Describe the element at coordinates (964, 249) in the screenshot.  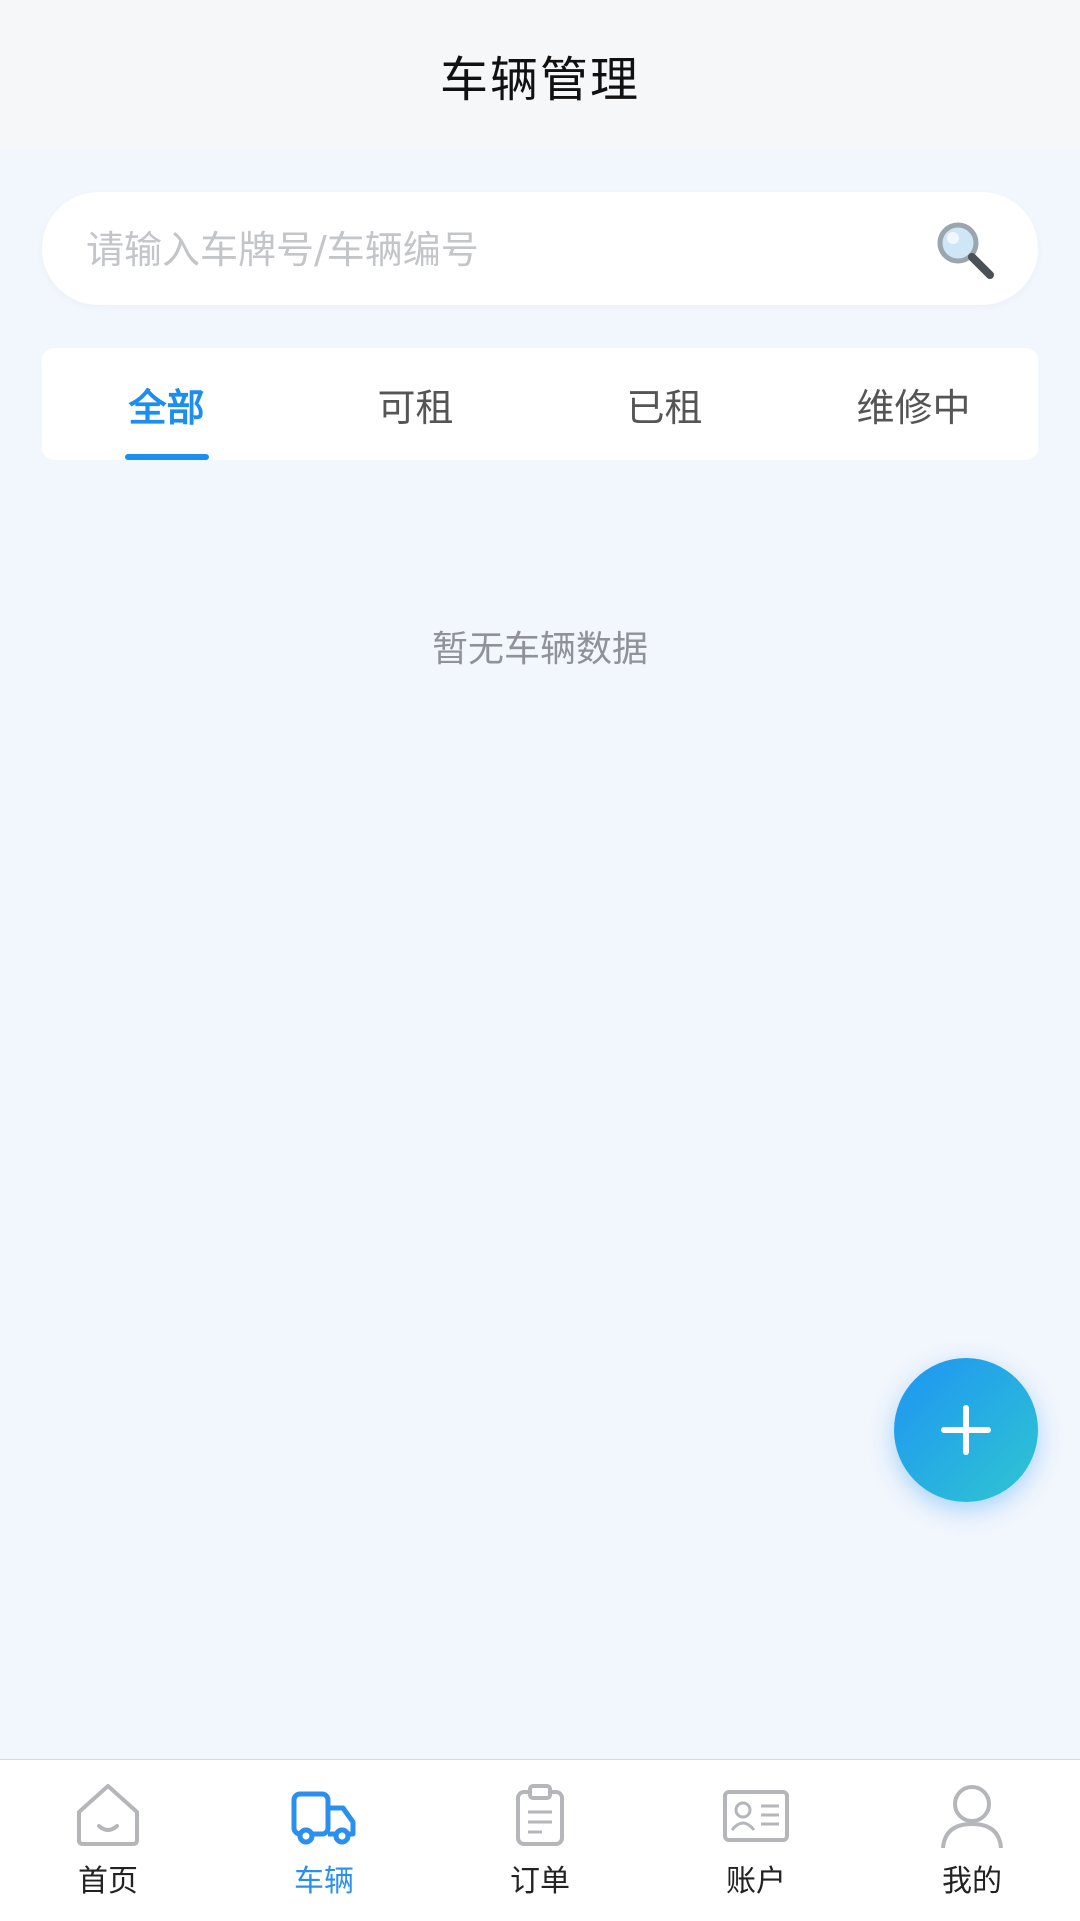
I see `search-icon` at that location.